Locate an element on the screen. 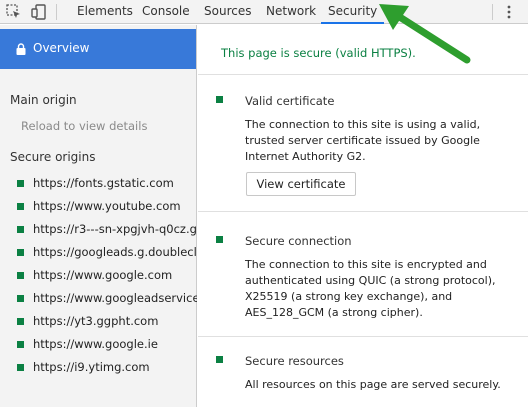 The width and height of the screenshot is (528, 407). sidebar-item-label: Overview is located at coordinates (61, 48).